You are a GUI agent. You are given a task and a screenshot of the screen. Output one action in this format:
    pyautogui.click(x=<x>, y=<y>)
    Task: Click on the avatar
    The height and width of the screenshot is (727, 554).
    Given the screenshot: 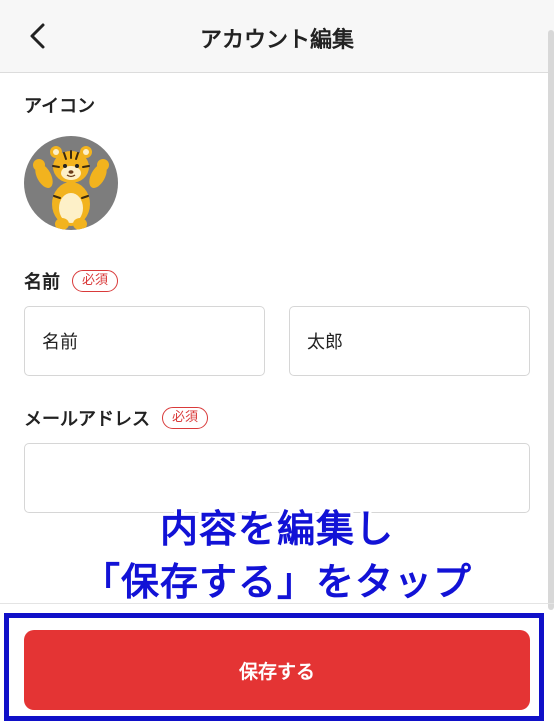 What is the action you would take?
    pyautogui.click(x=71, y=183)
    